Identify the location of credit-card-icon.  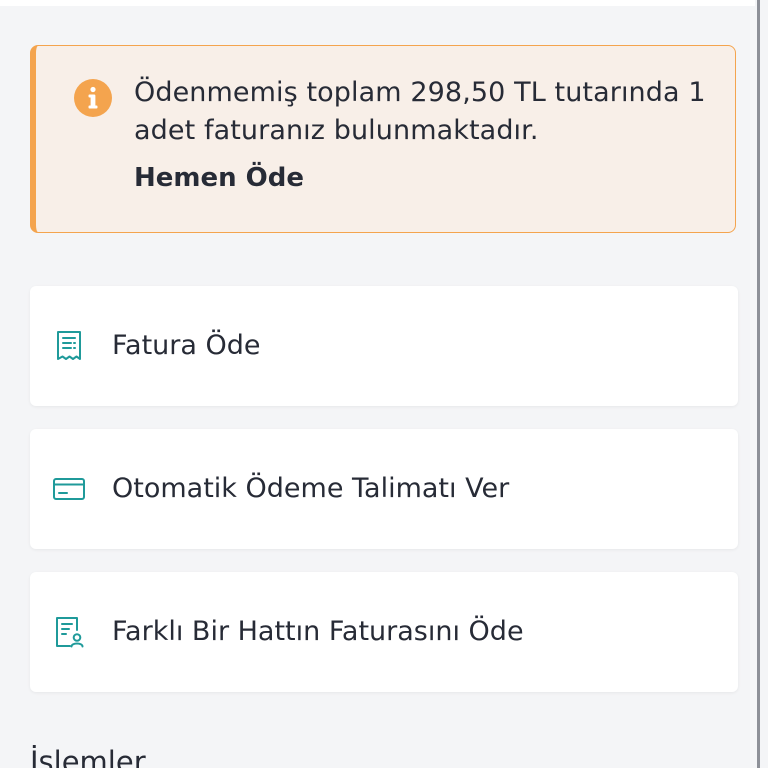
(69, 489).